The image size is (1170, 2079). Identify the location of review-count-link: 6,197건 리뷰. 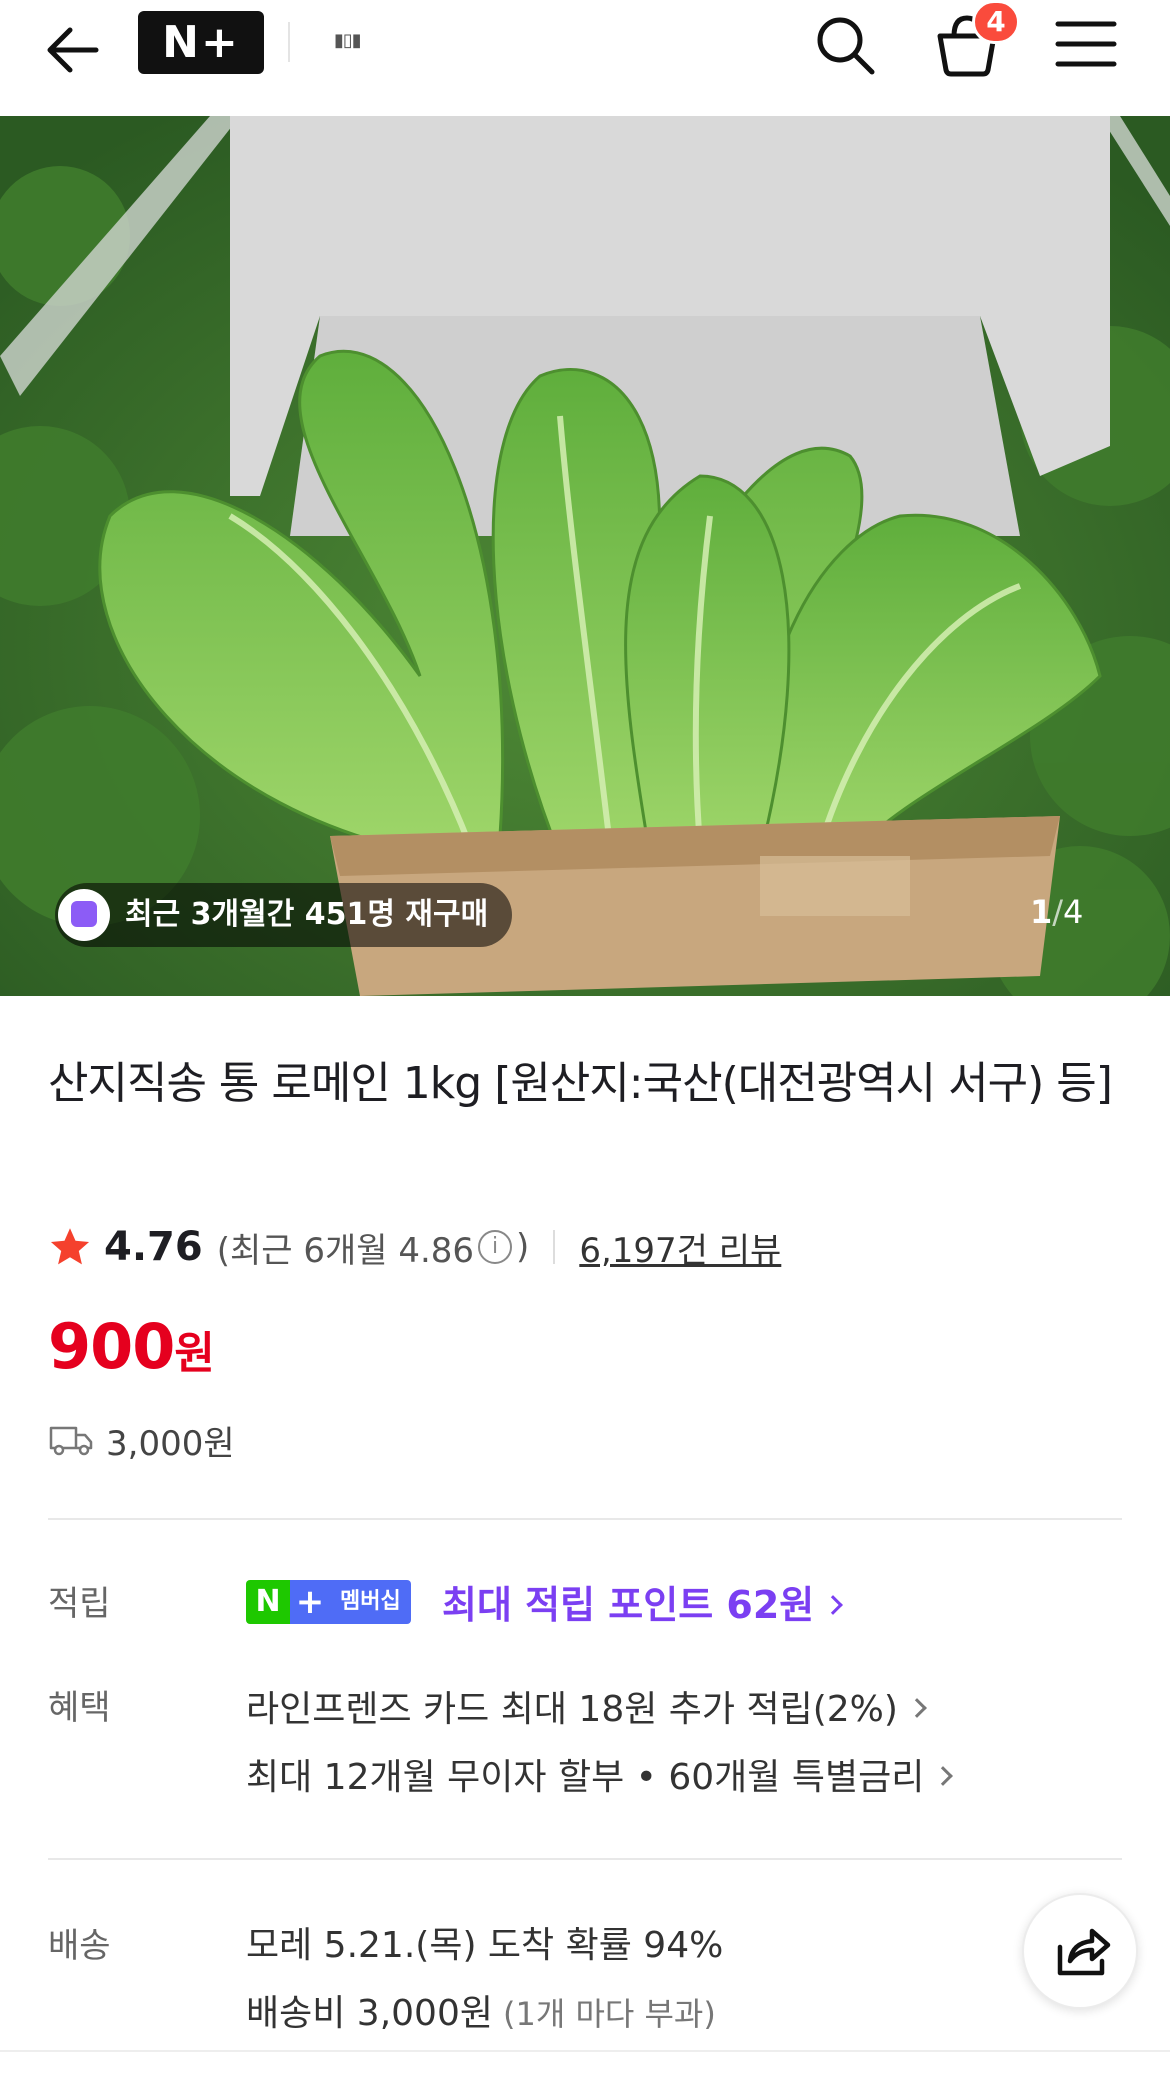
(680, 1247).